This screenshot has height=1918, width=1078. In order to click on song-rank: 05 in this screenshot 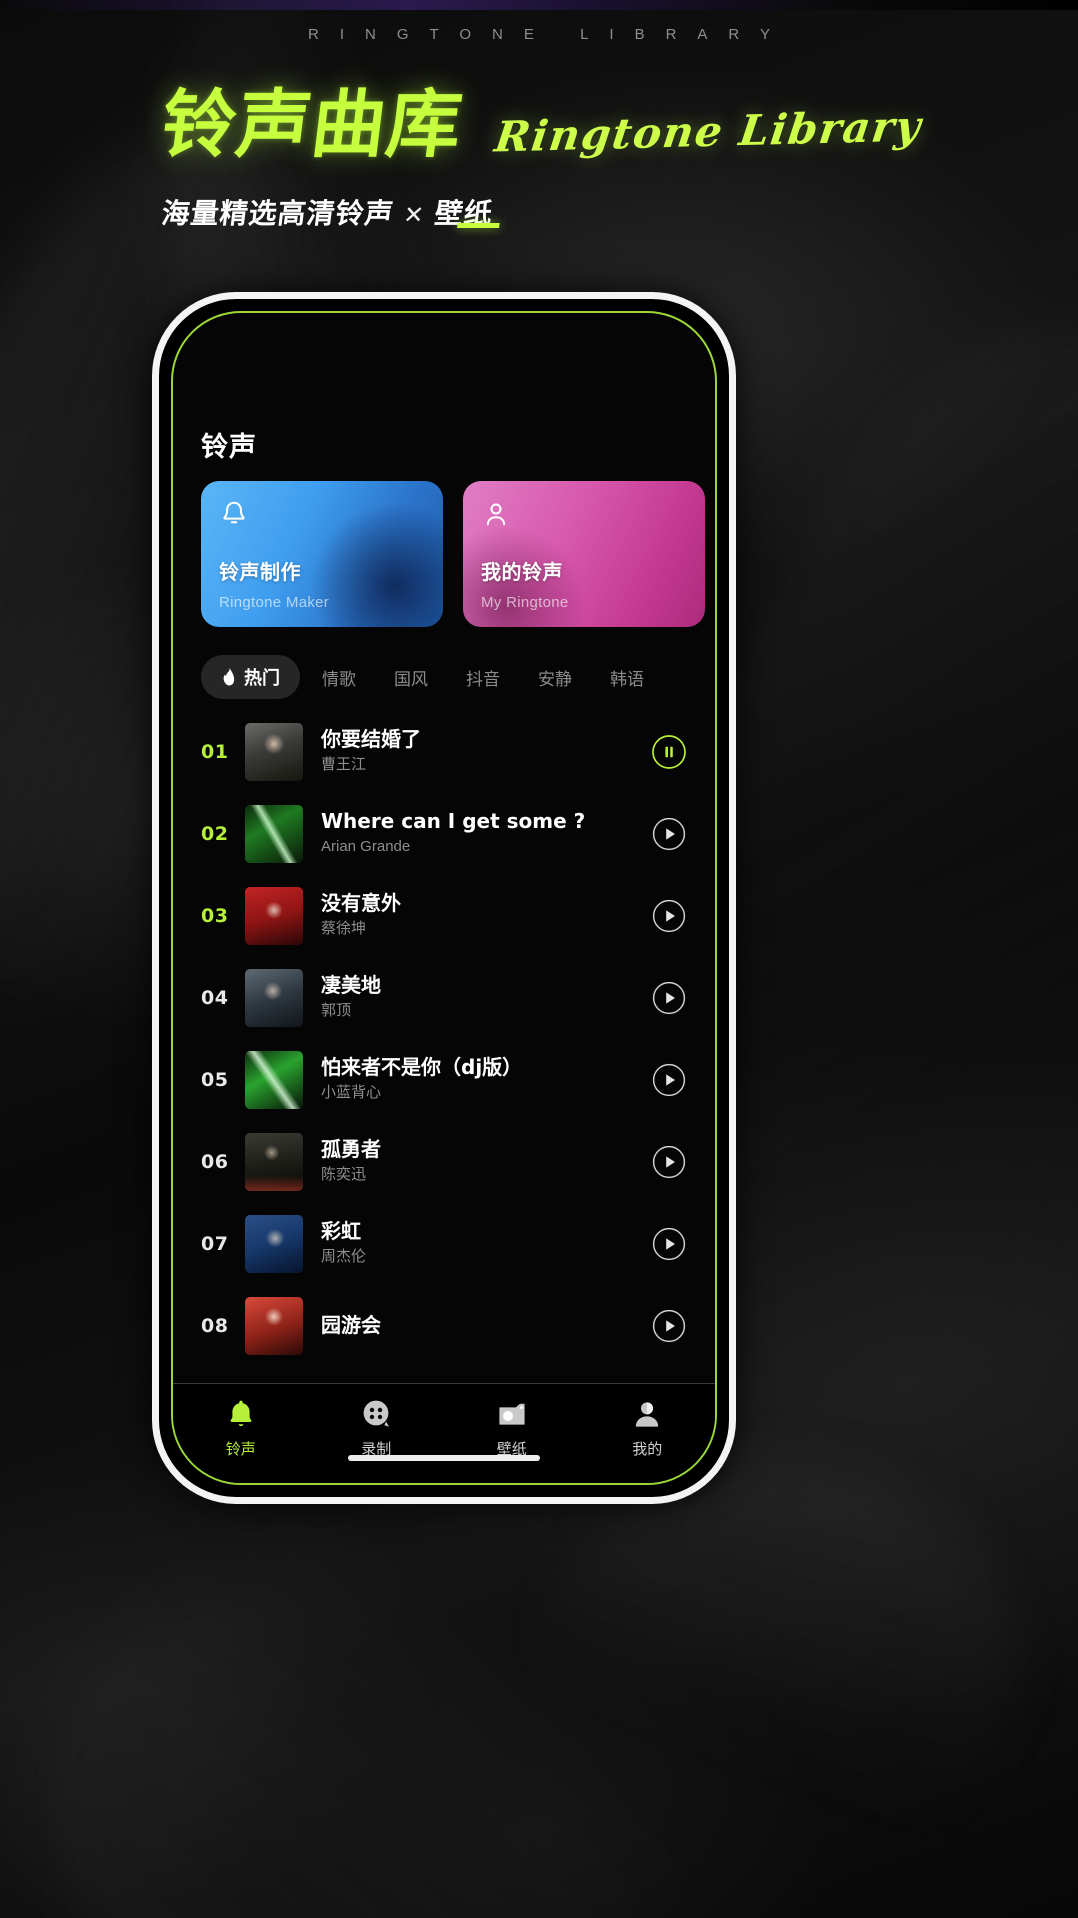, I will do `click(215, 1080)`.